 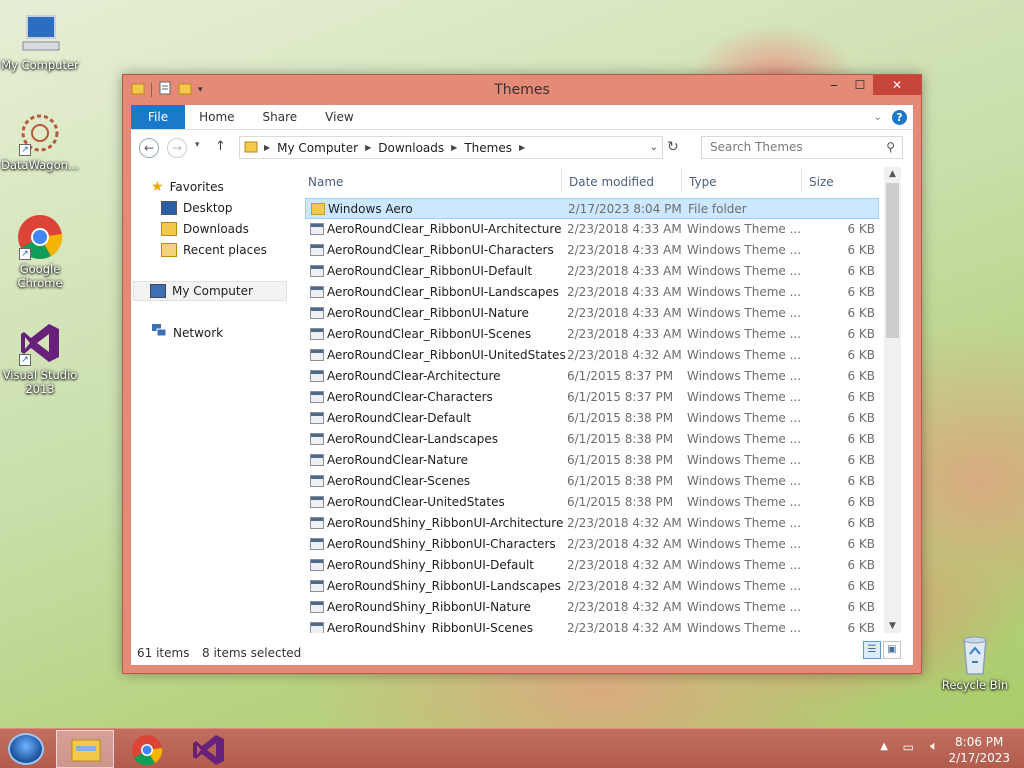 What do you see at coordinates (897, 85) in the screenshot?
I see `close-button: ✕` at bounding box center [897, 85].